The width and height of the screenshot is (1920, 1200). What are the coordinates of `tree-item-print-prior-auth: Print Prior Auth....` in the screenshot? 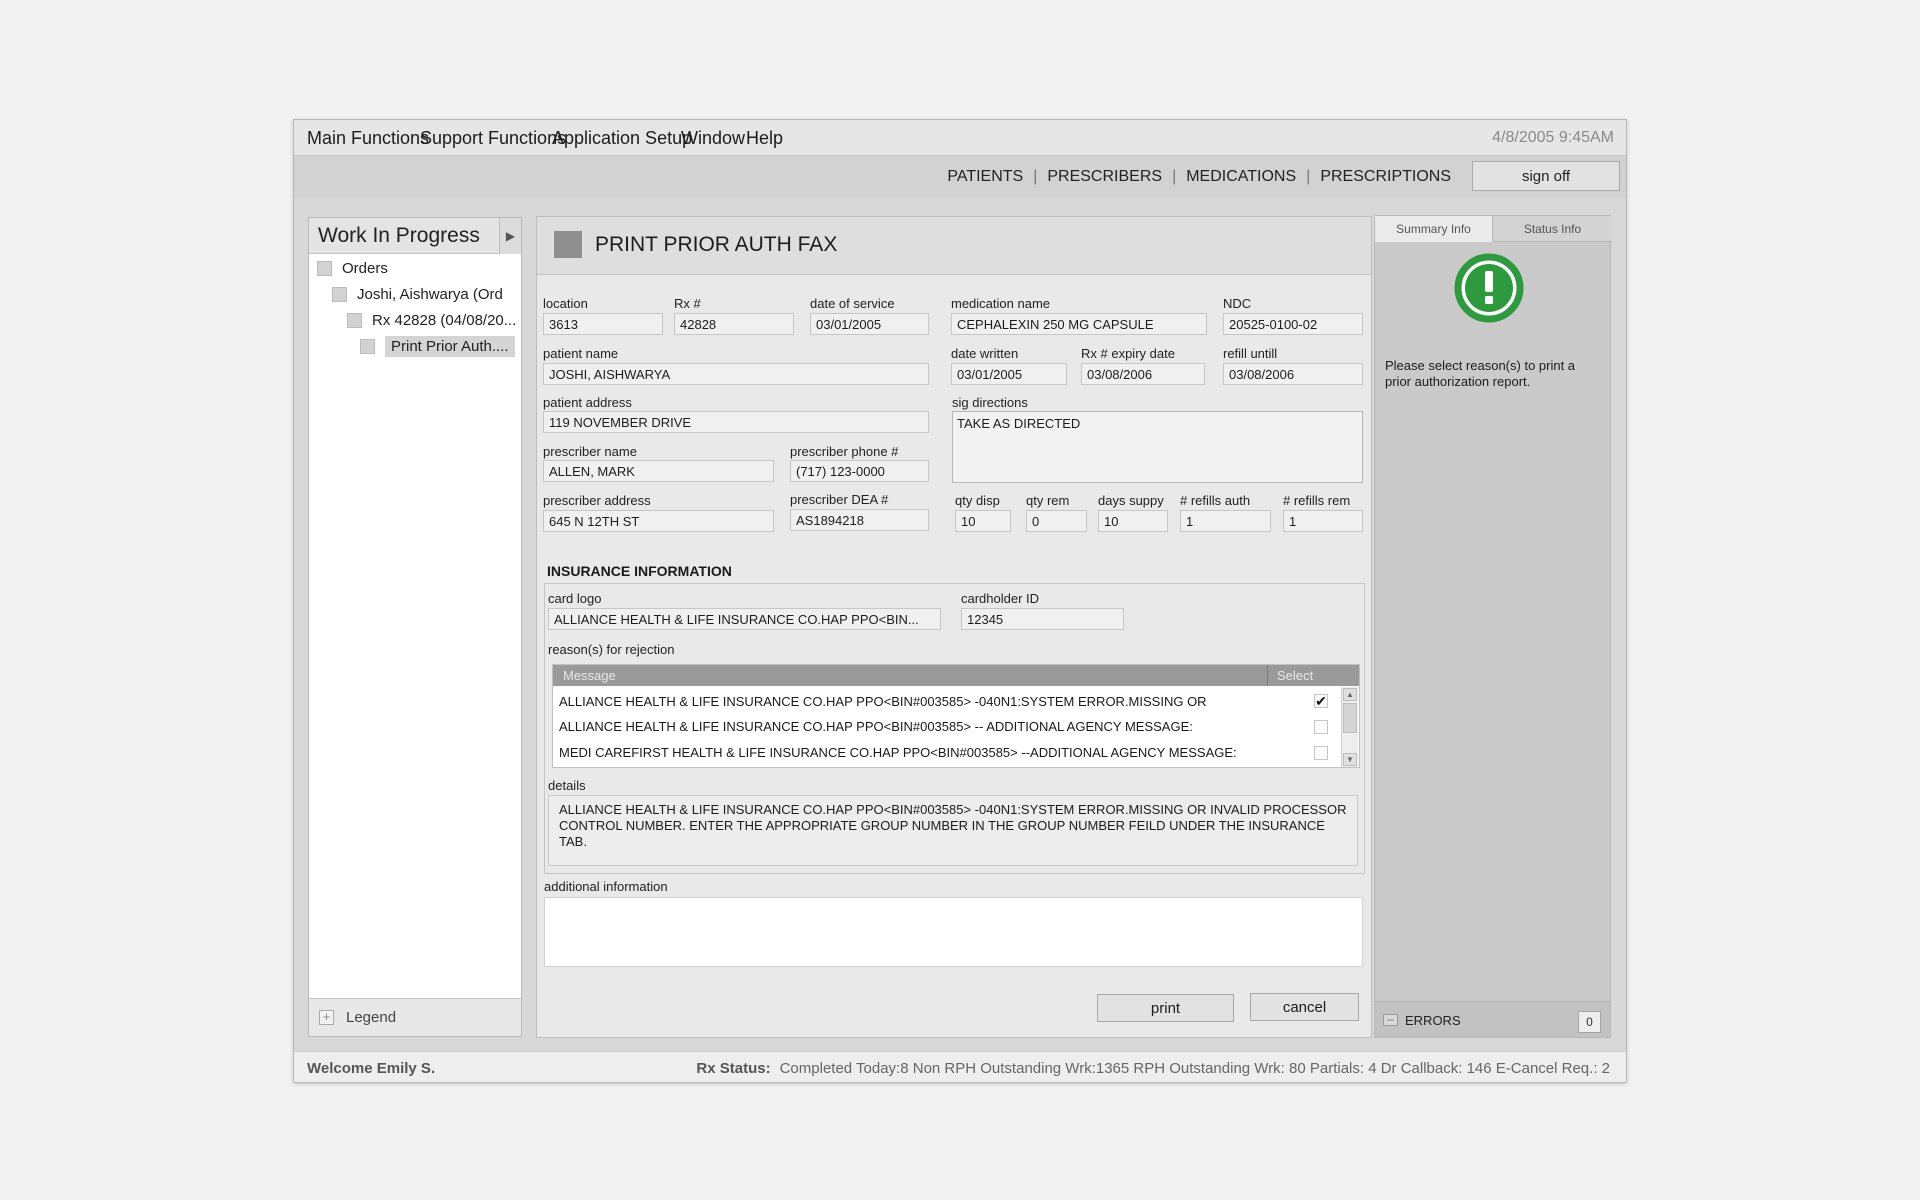 It's located at (437, 346).